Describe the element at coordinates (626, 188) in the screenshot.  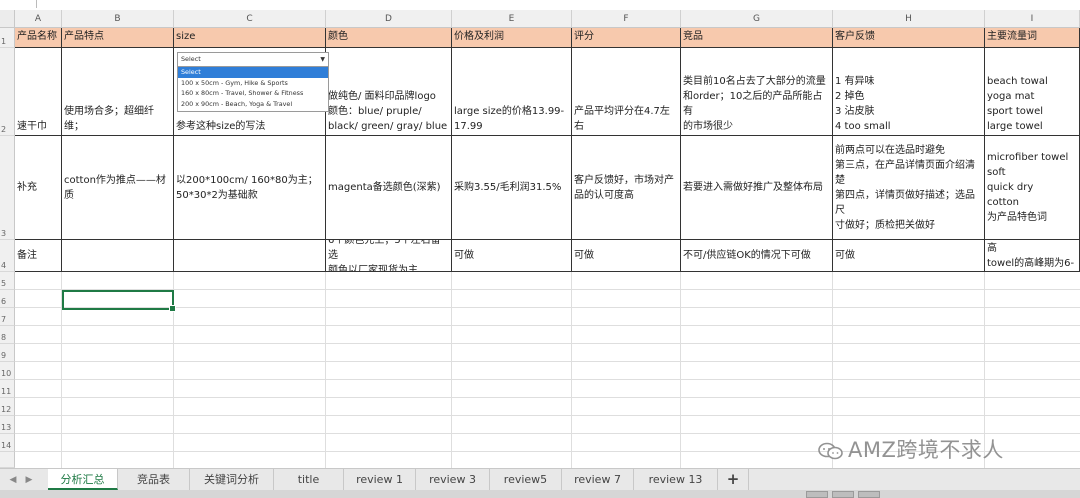
I see `cell-f3: 客户反馈好，市场对产 品的认可度高` at that location.